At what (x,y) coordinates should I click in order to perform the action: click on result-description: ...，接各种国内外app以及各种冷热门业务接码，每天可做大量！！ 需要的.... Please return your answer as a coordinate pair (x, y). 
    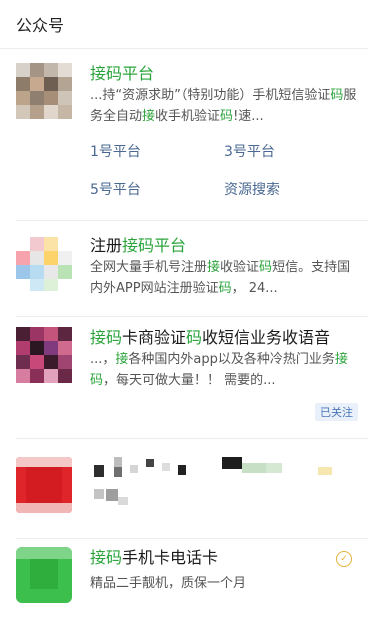
    Looking at the image, I should click on (224, 370).